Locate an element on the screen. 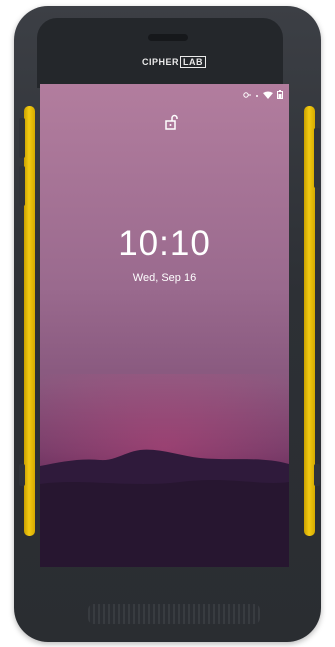 The height and width of the screenshot is (647, 335). lock-screen-clock: 10:10 is located at coordinates (164, 243).